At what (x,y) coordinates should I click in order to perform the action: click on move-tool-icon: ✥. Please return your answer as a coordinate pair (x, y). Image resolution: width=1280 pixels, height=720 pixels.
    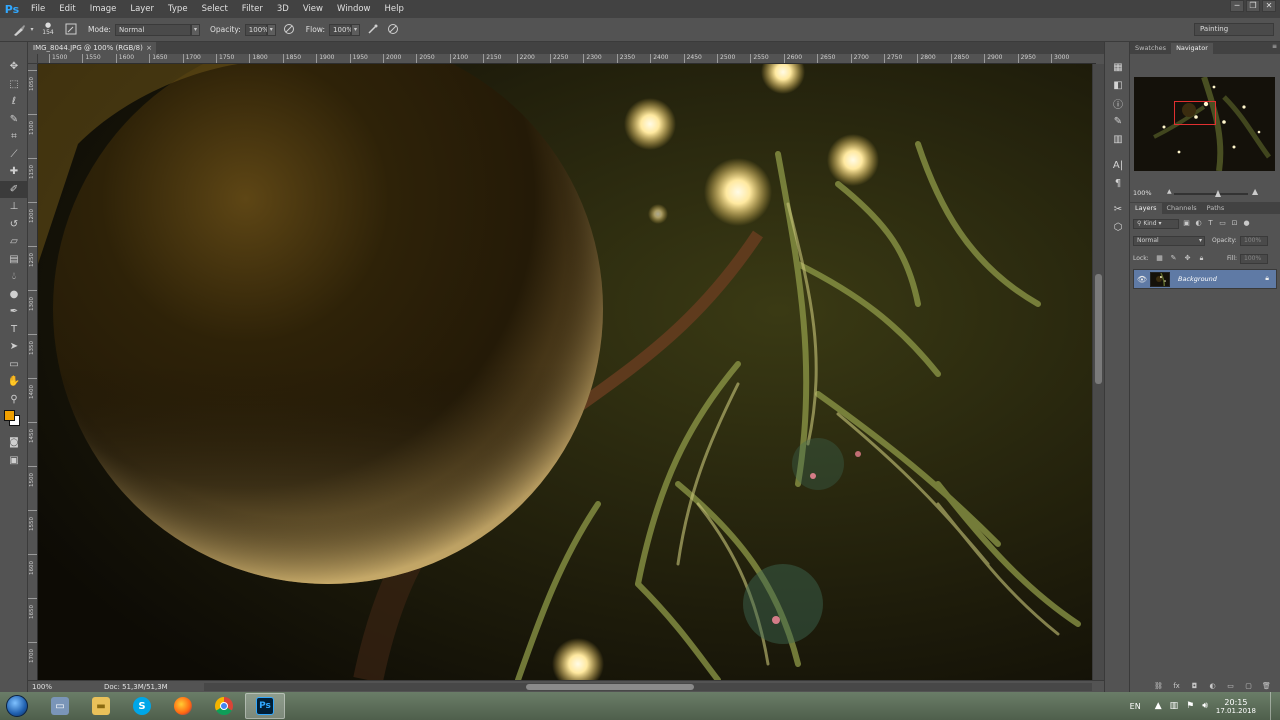
    Looking at the image, I should click on (14, 67).